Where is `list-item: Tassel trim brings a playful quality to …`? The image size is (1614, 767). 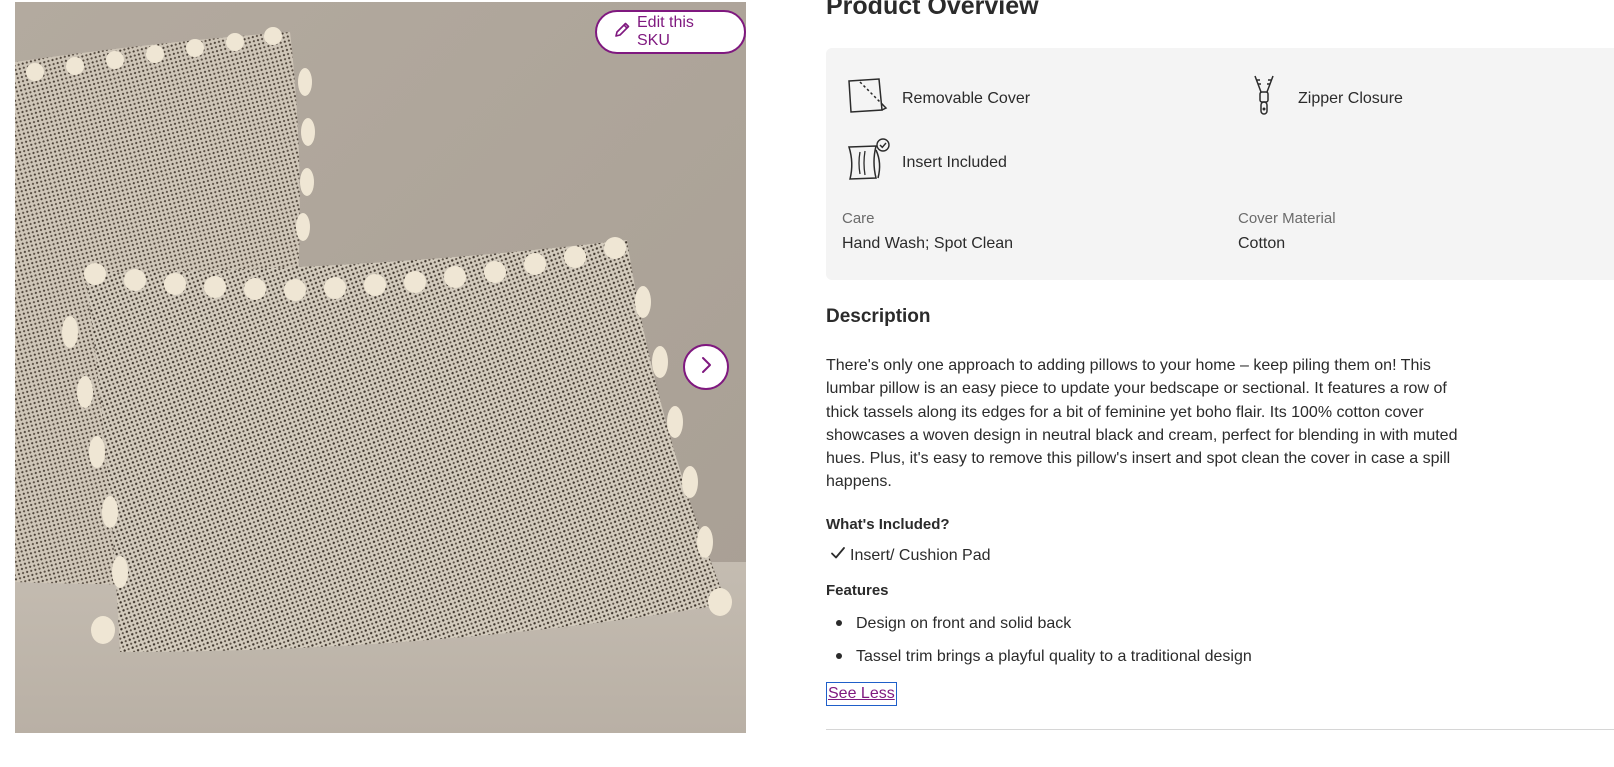 list-item: Tassel trim brings a playful quality to … is located at coordinates (1039, 661).